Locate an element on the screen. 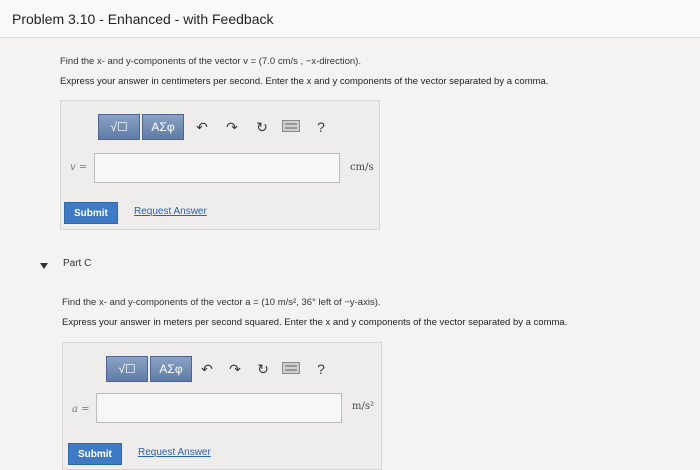 The height and width of the screenshot is (470, 700). part-b-answer-label: v = is located at coordinates (79, 167).